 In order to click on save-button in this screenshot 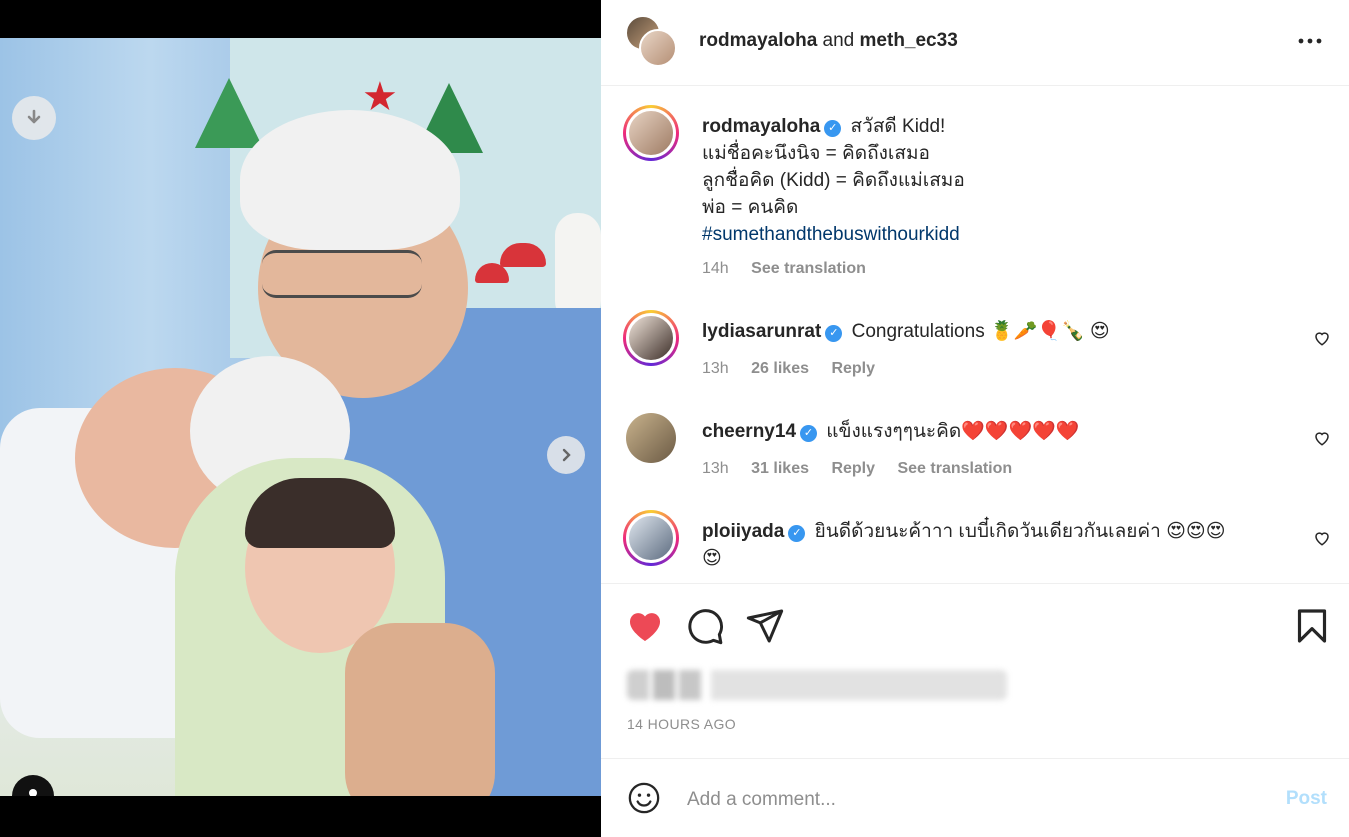, I will do `click(1312, 626)`.